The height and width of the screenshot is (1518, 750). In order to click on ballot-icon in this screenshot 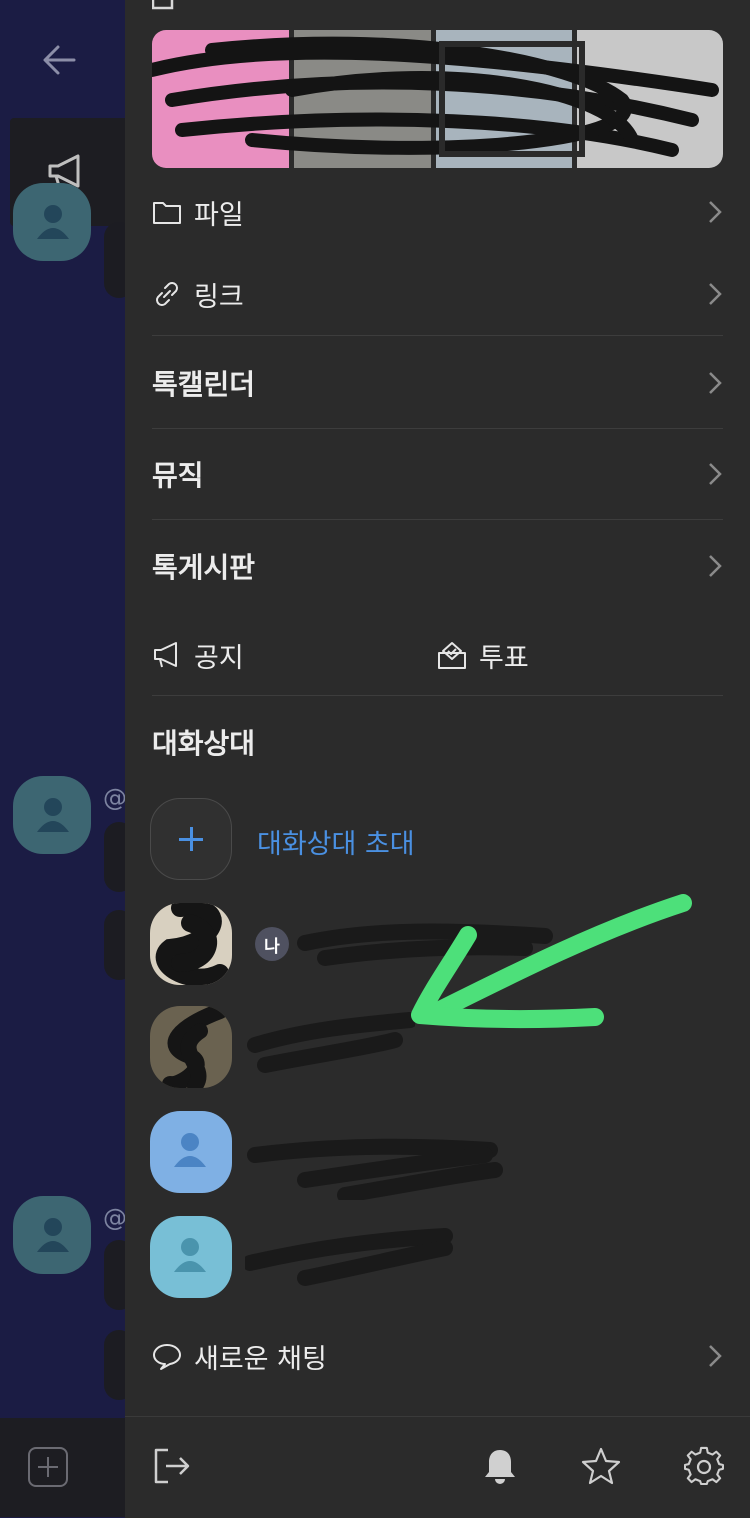, I will do `click(452, 655)`.